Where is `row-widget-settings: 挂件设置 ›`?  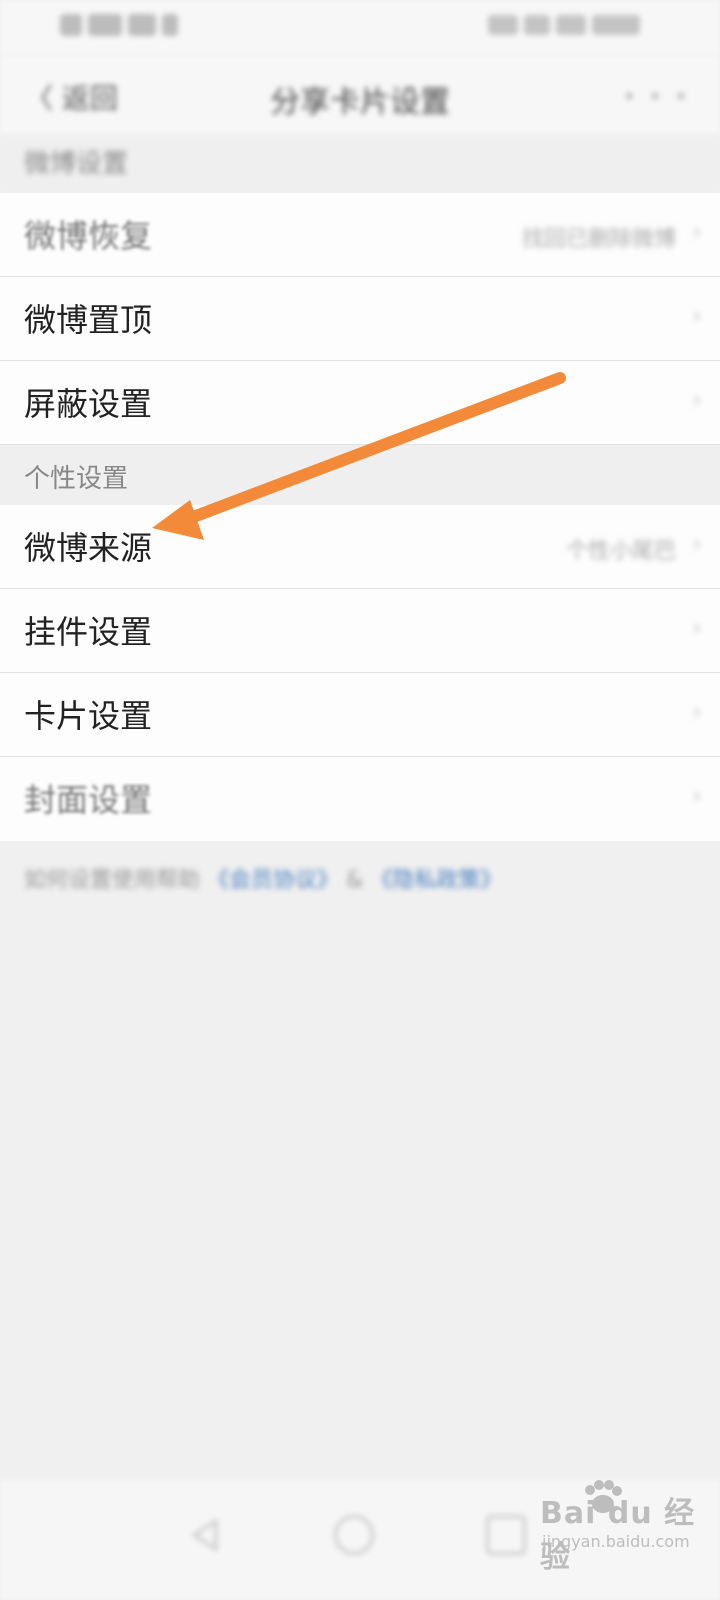 row-widget-settings: 挂件设置 › is located at coordinates (360, 631).